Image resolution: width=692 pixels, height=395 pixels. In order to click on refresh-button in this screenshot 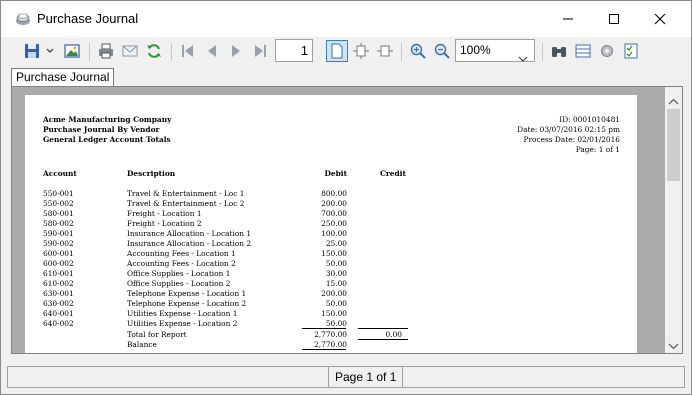, I will do `click(154, 51)`.